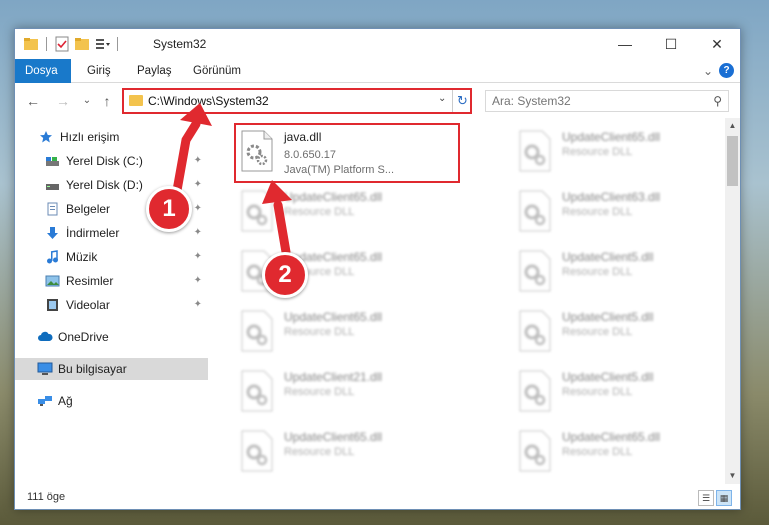 The height and width of the screenshot is (525, 769). I want to click on drive-icon, so click(52, 161).